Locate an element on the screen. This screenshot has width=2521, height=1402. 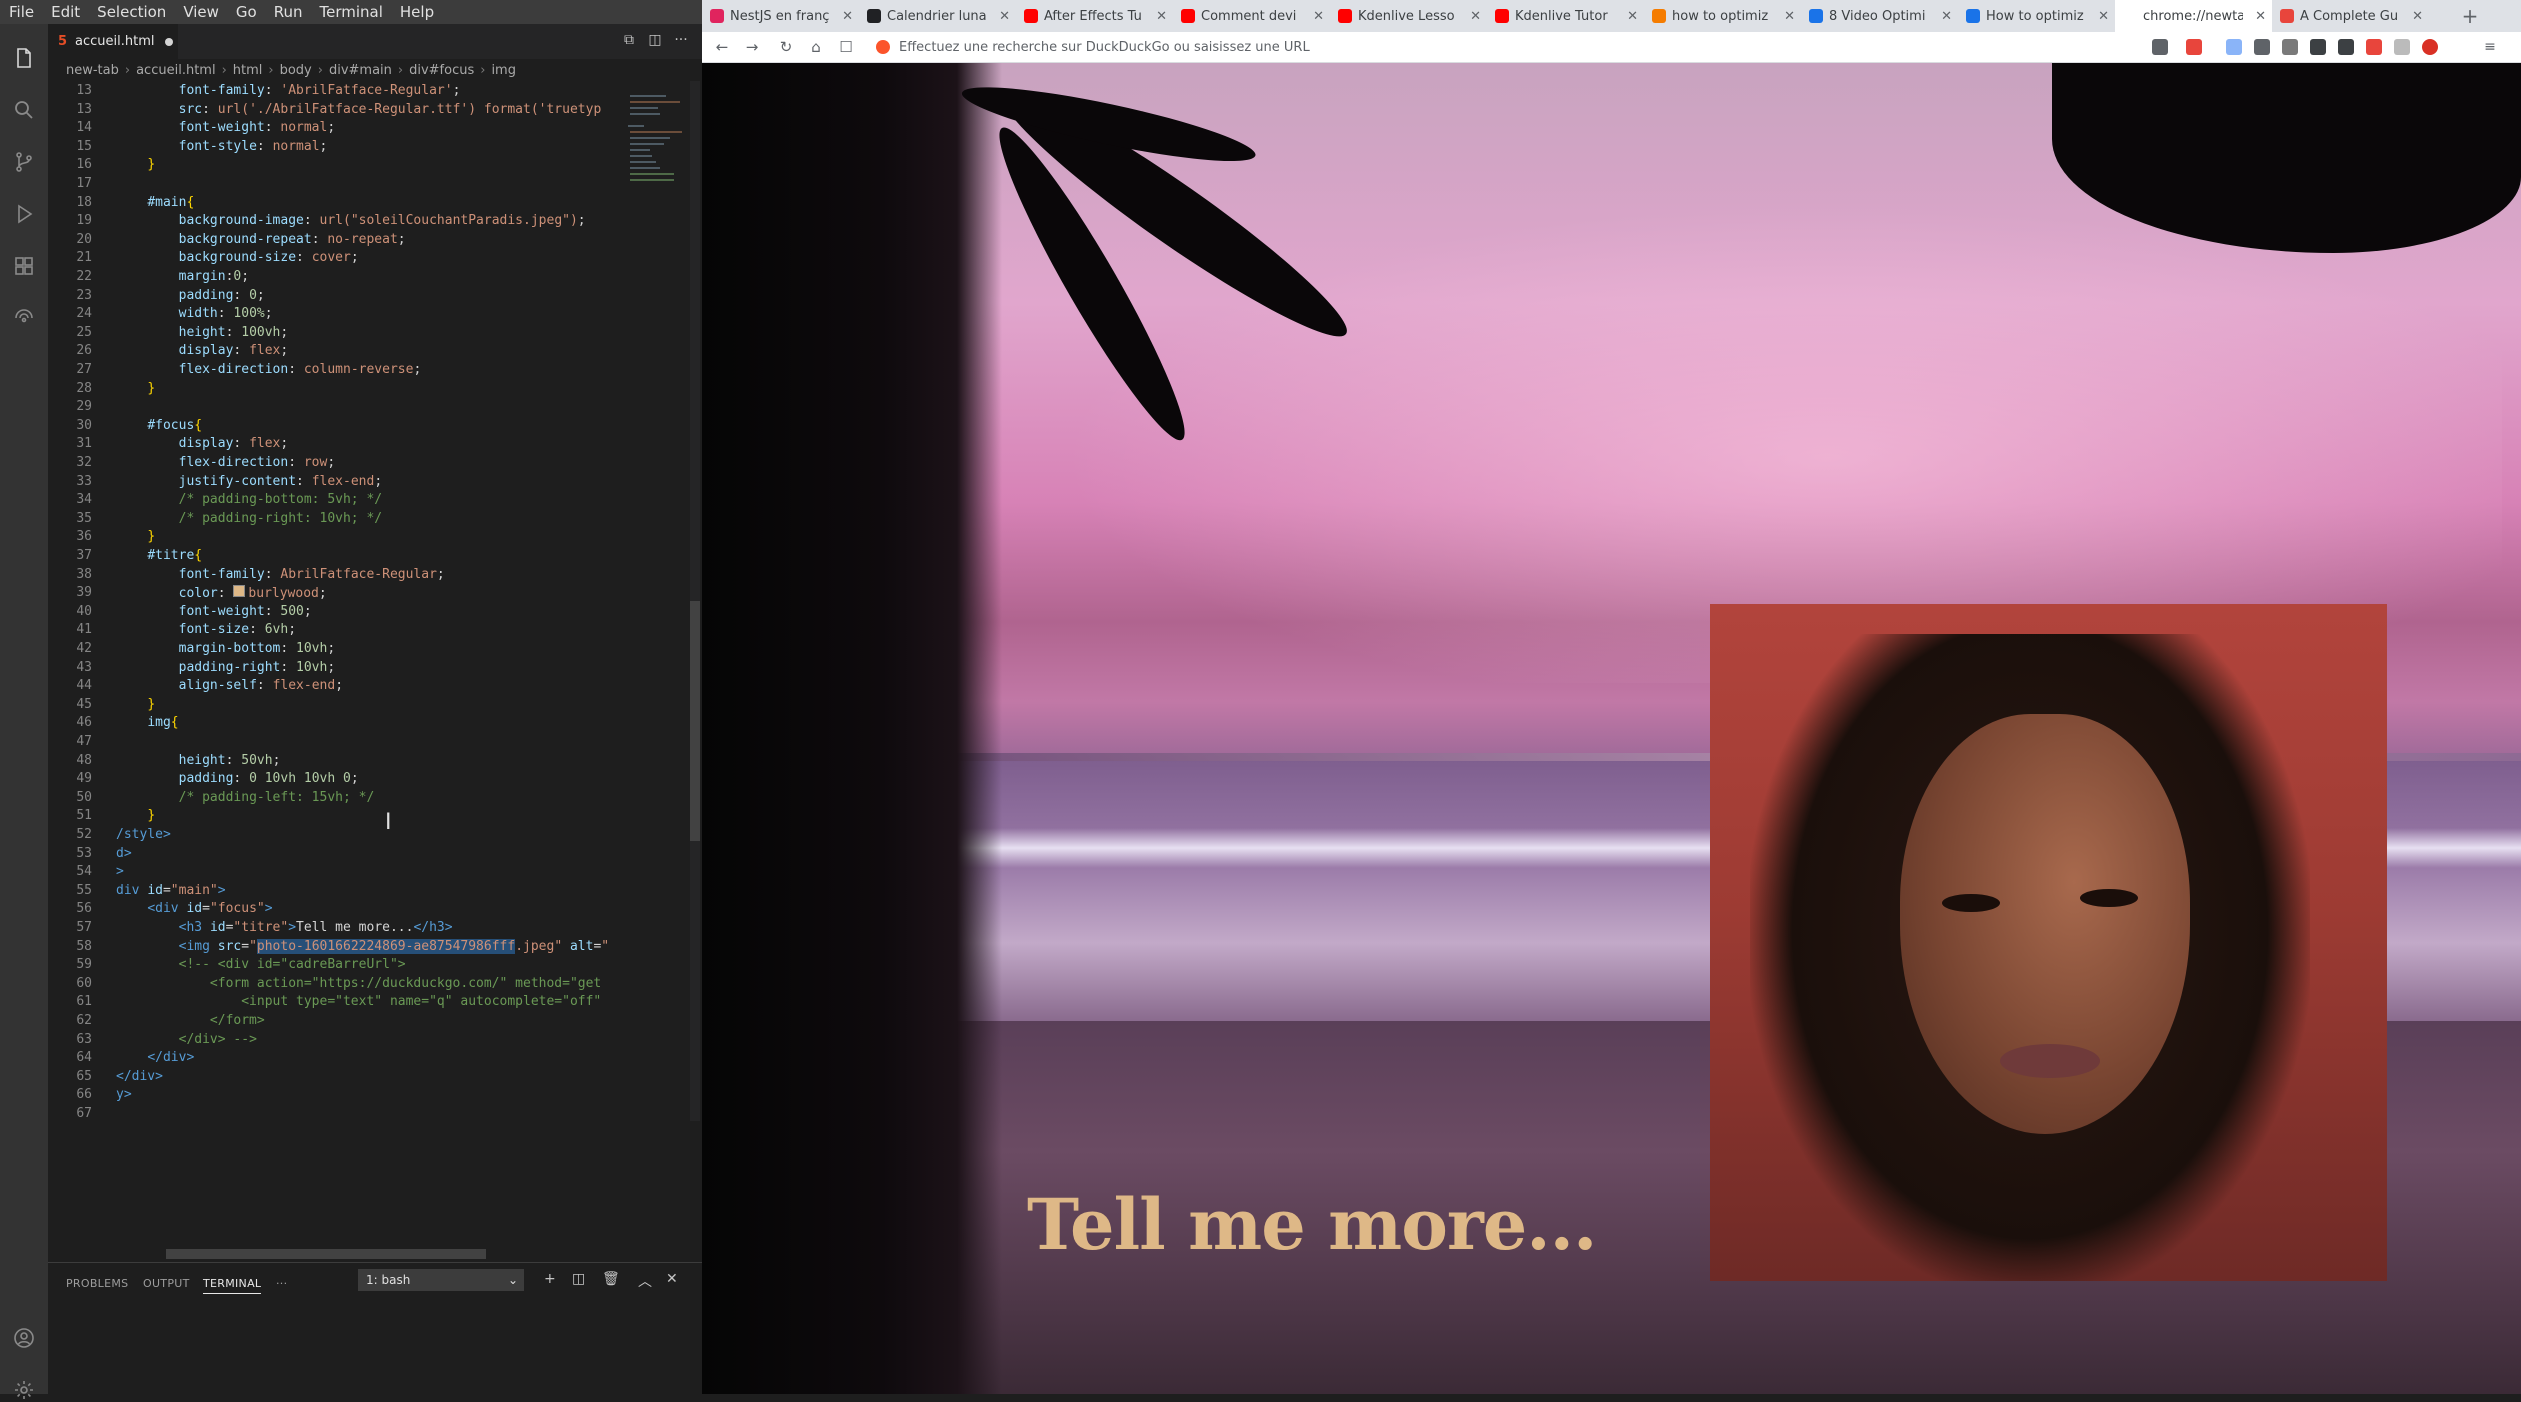
code-line: > is located at coordinates (120, 871).